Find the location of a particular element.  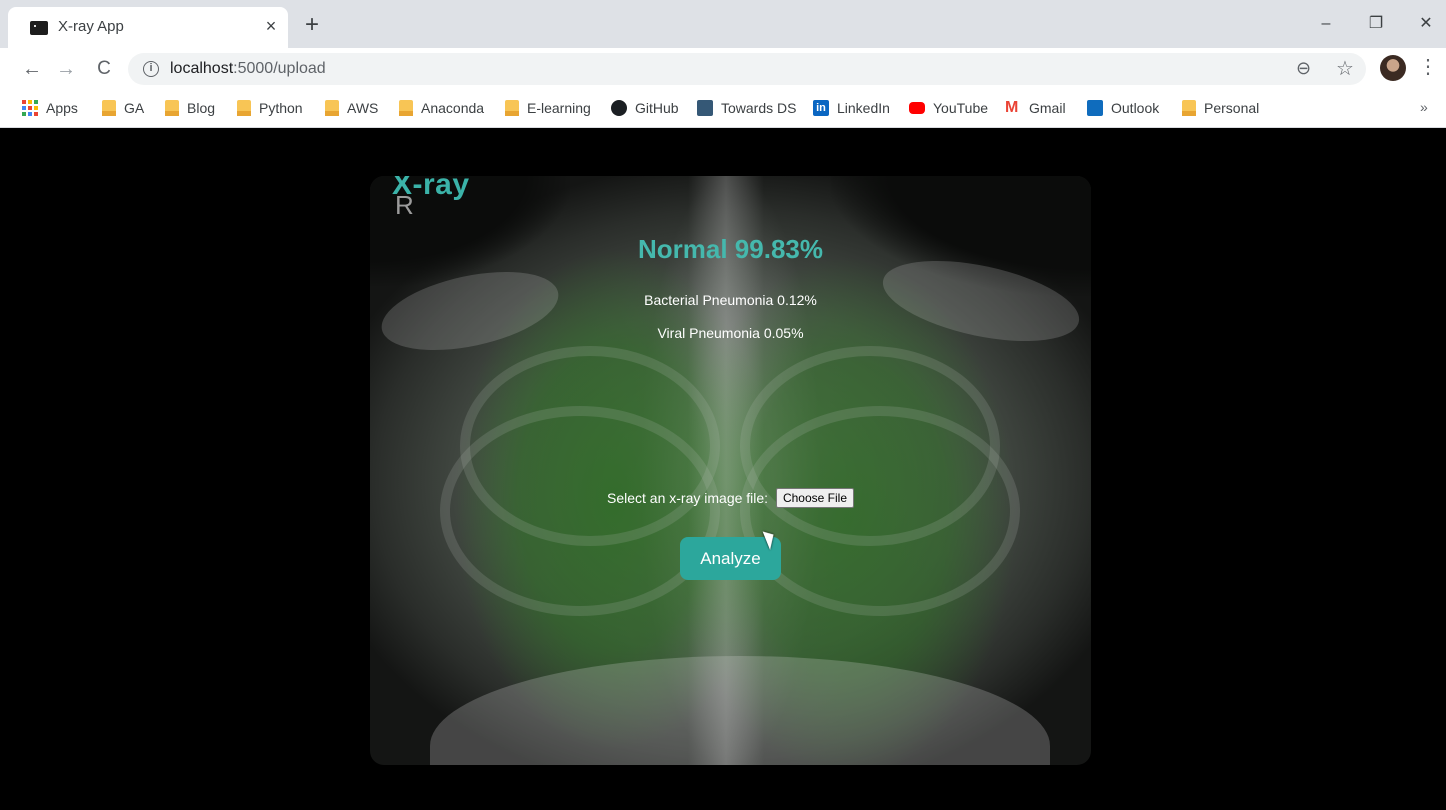

tab-title: X-ray App is located at coordinates (91, 26).